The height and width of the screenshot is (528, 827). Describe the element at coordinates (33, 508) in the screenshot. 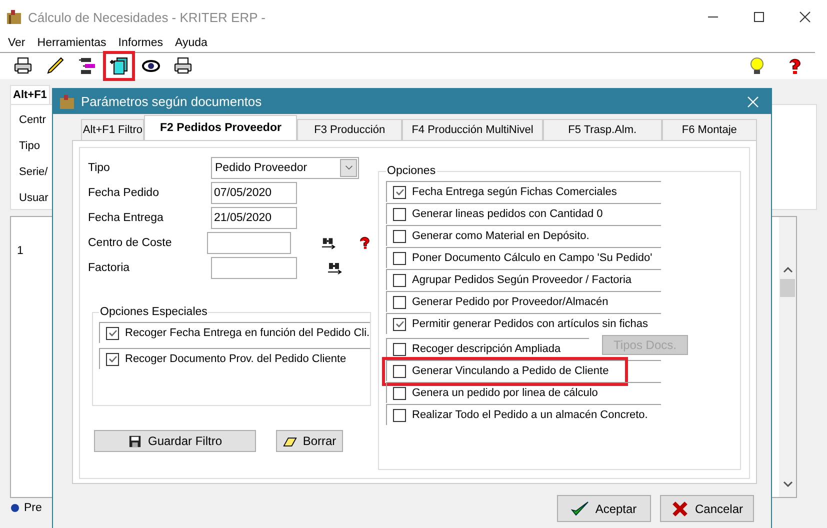

I see `footer-text: Pre` at that location.